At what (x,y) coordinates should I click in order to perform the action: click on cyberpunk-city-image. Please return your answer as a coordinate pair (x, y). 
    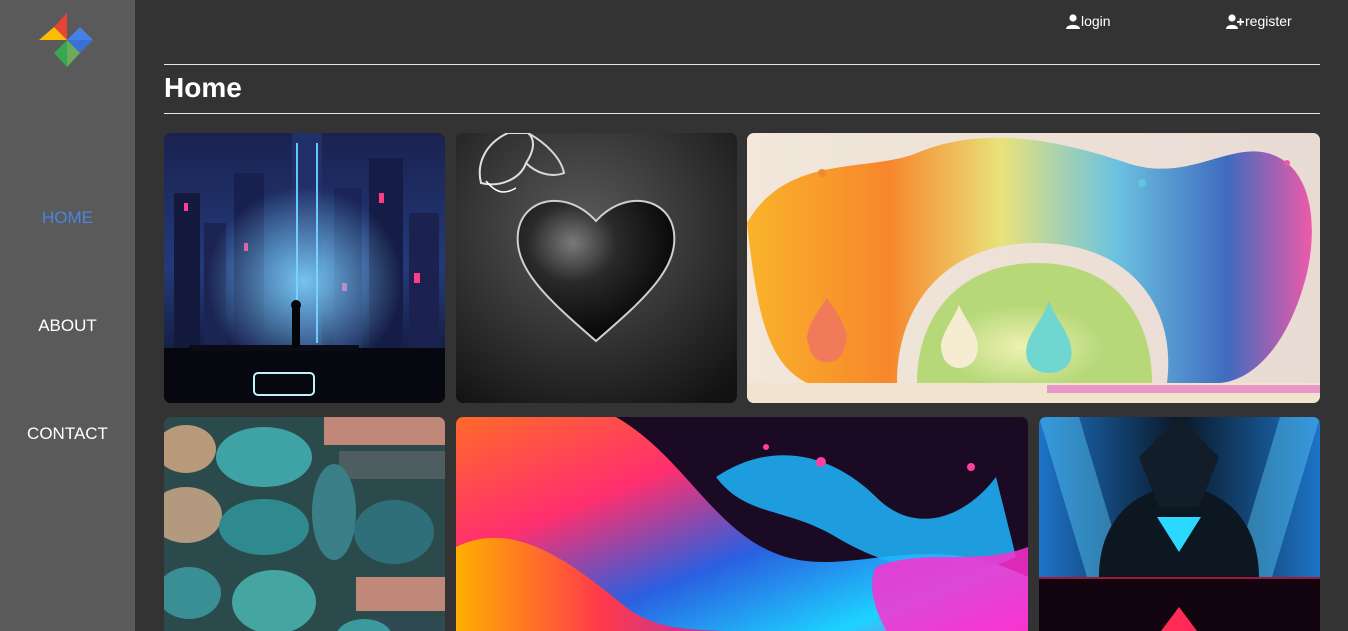
    Looking at the image, I should click on (304, 268).